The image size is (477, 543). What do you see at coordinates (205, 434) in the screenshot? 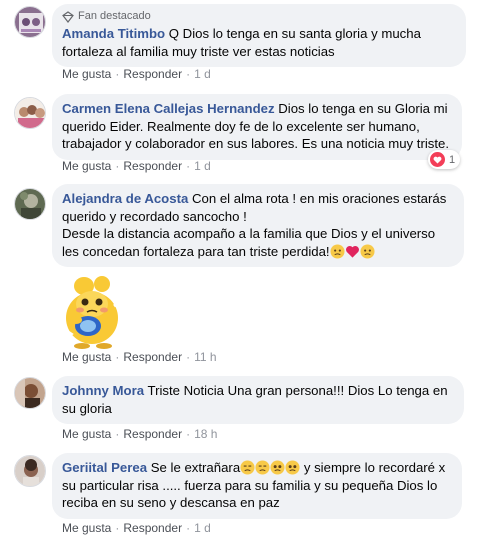
I see `timestamp: 18 h` at bounding box center [205, 434].